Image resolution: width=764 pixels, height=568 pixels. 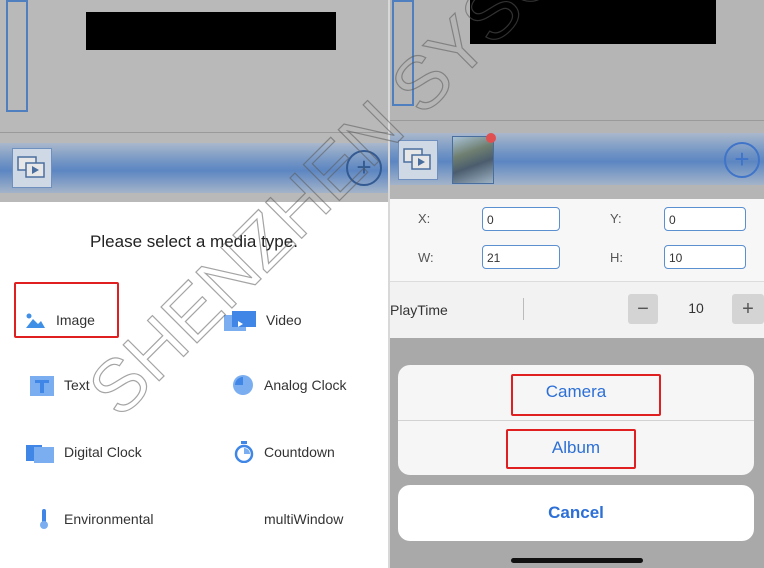 I want to click on thermometer-icon, so click(x=44, y=519).